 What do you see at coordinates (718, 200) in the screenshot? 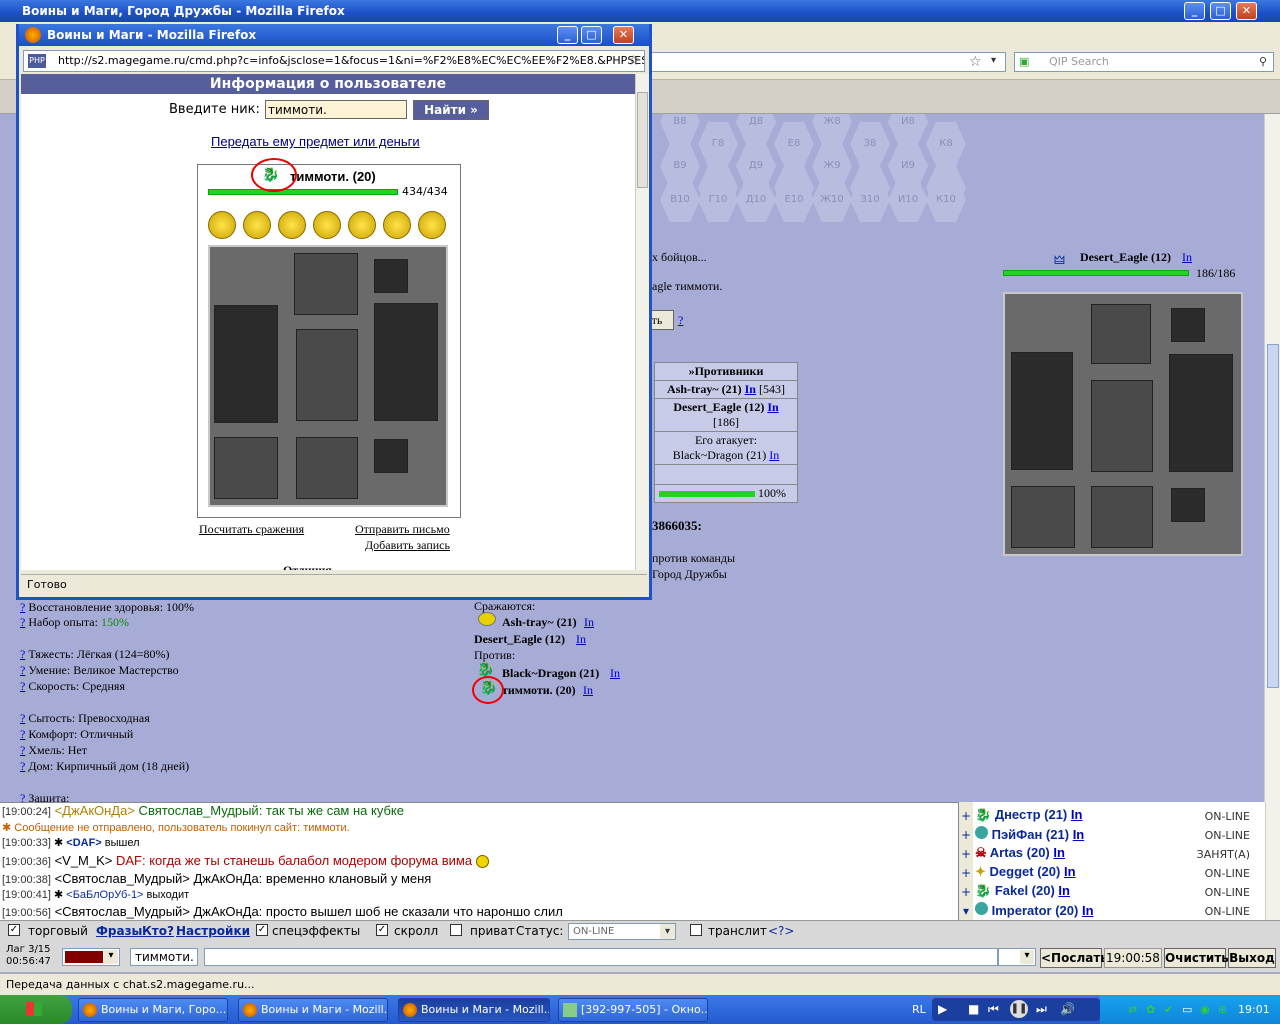
I see `hex-cell: Г10` at bounding box center [718, 200].